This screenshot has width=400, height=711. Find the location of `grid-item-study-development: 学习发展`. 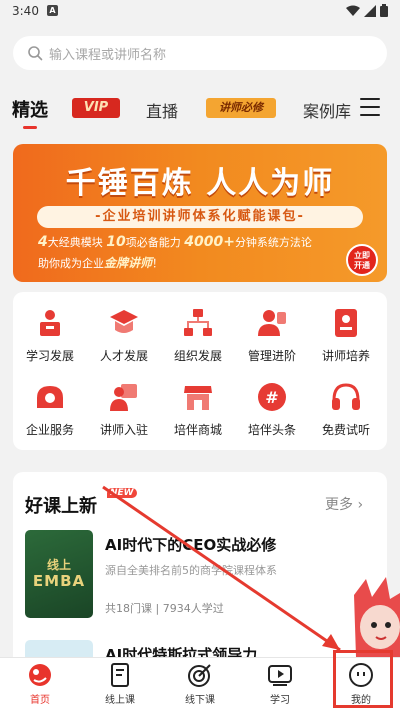

grid-item-study-development: 学习发展 is located at coordinates (50, 335).